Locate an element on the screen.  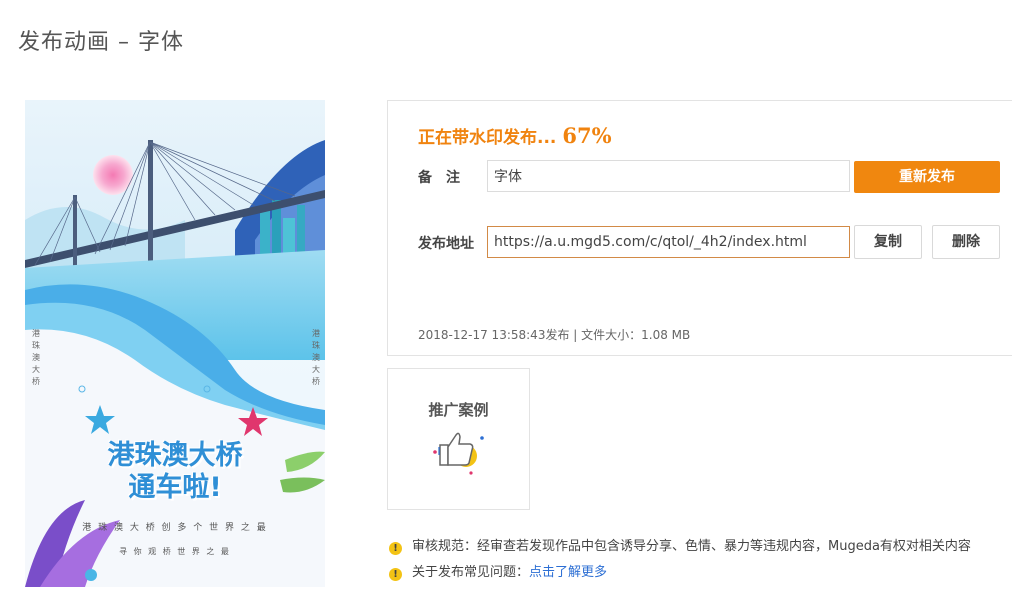
republish-button: 重新发布 is located at coordinates (927, 177).